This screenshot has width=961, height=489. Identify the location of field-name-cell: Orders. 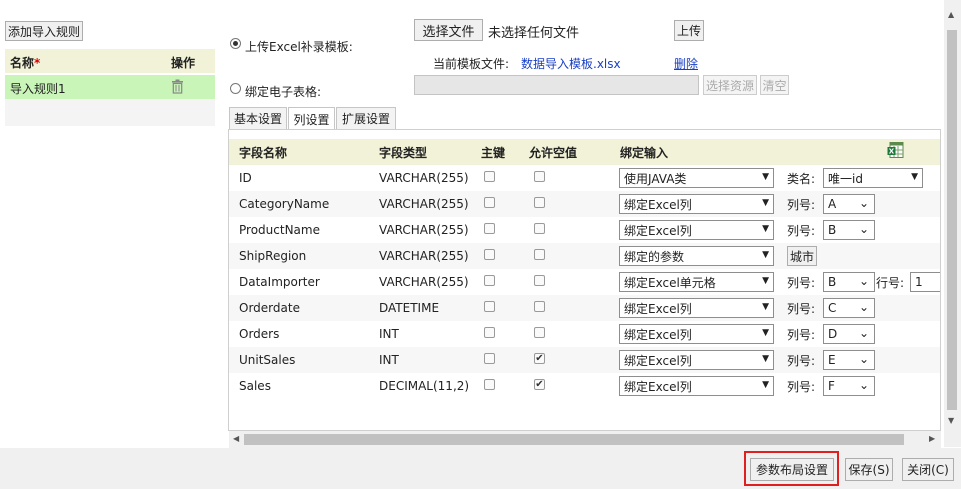
(259, 334).